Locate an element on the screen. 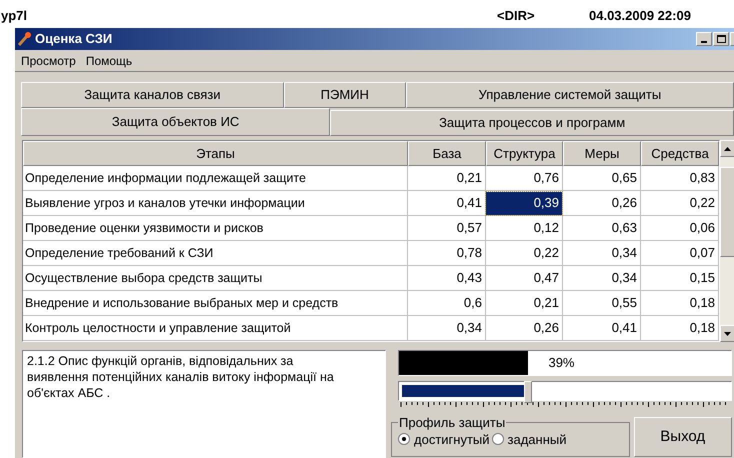 Image resolution: width=734 pixels, height=458 pixels. up-arrow-icon is located at coordinates (727, 148).